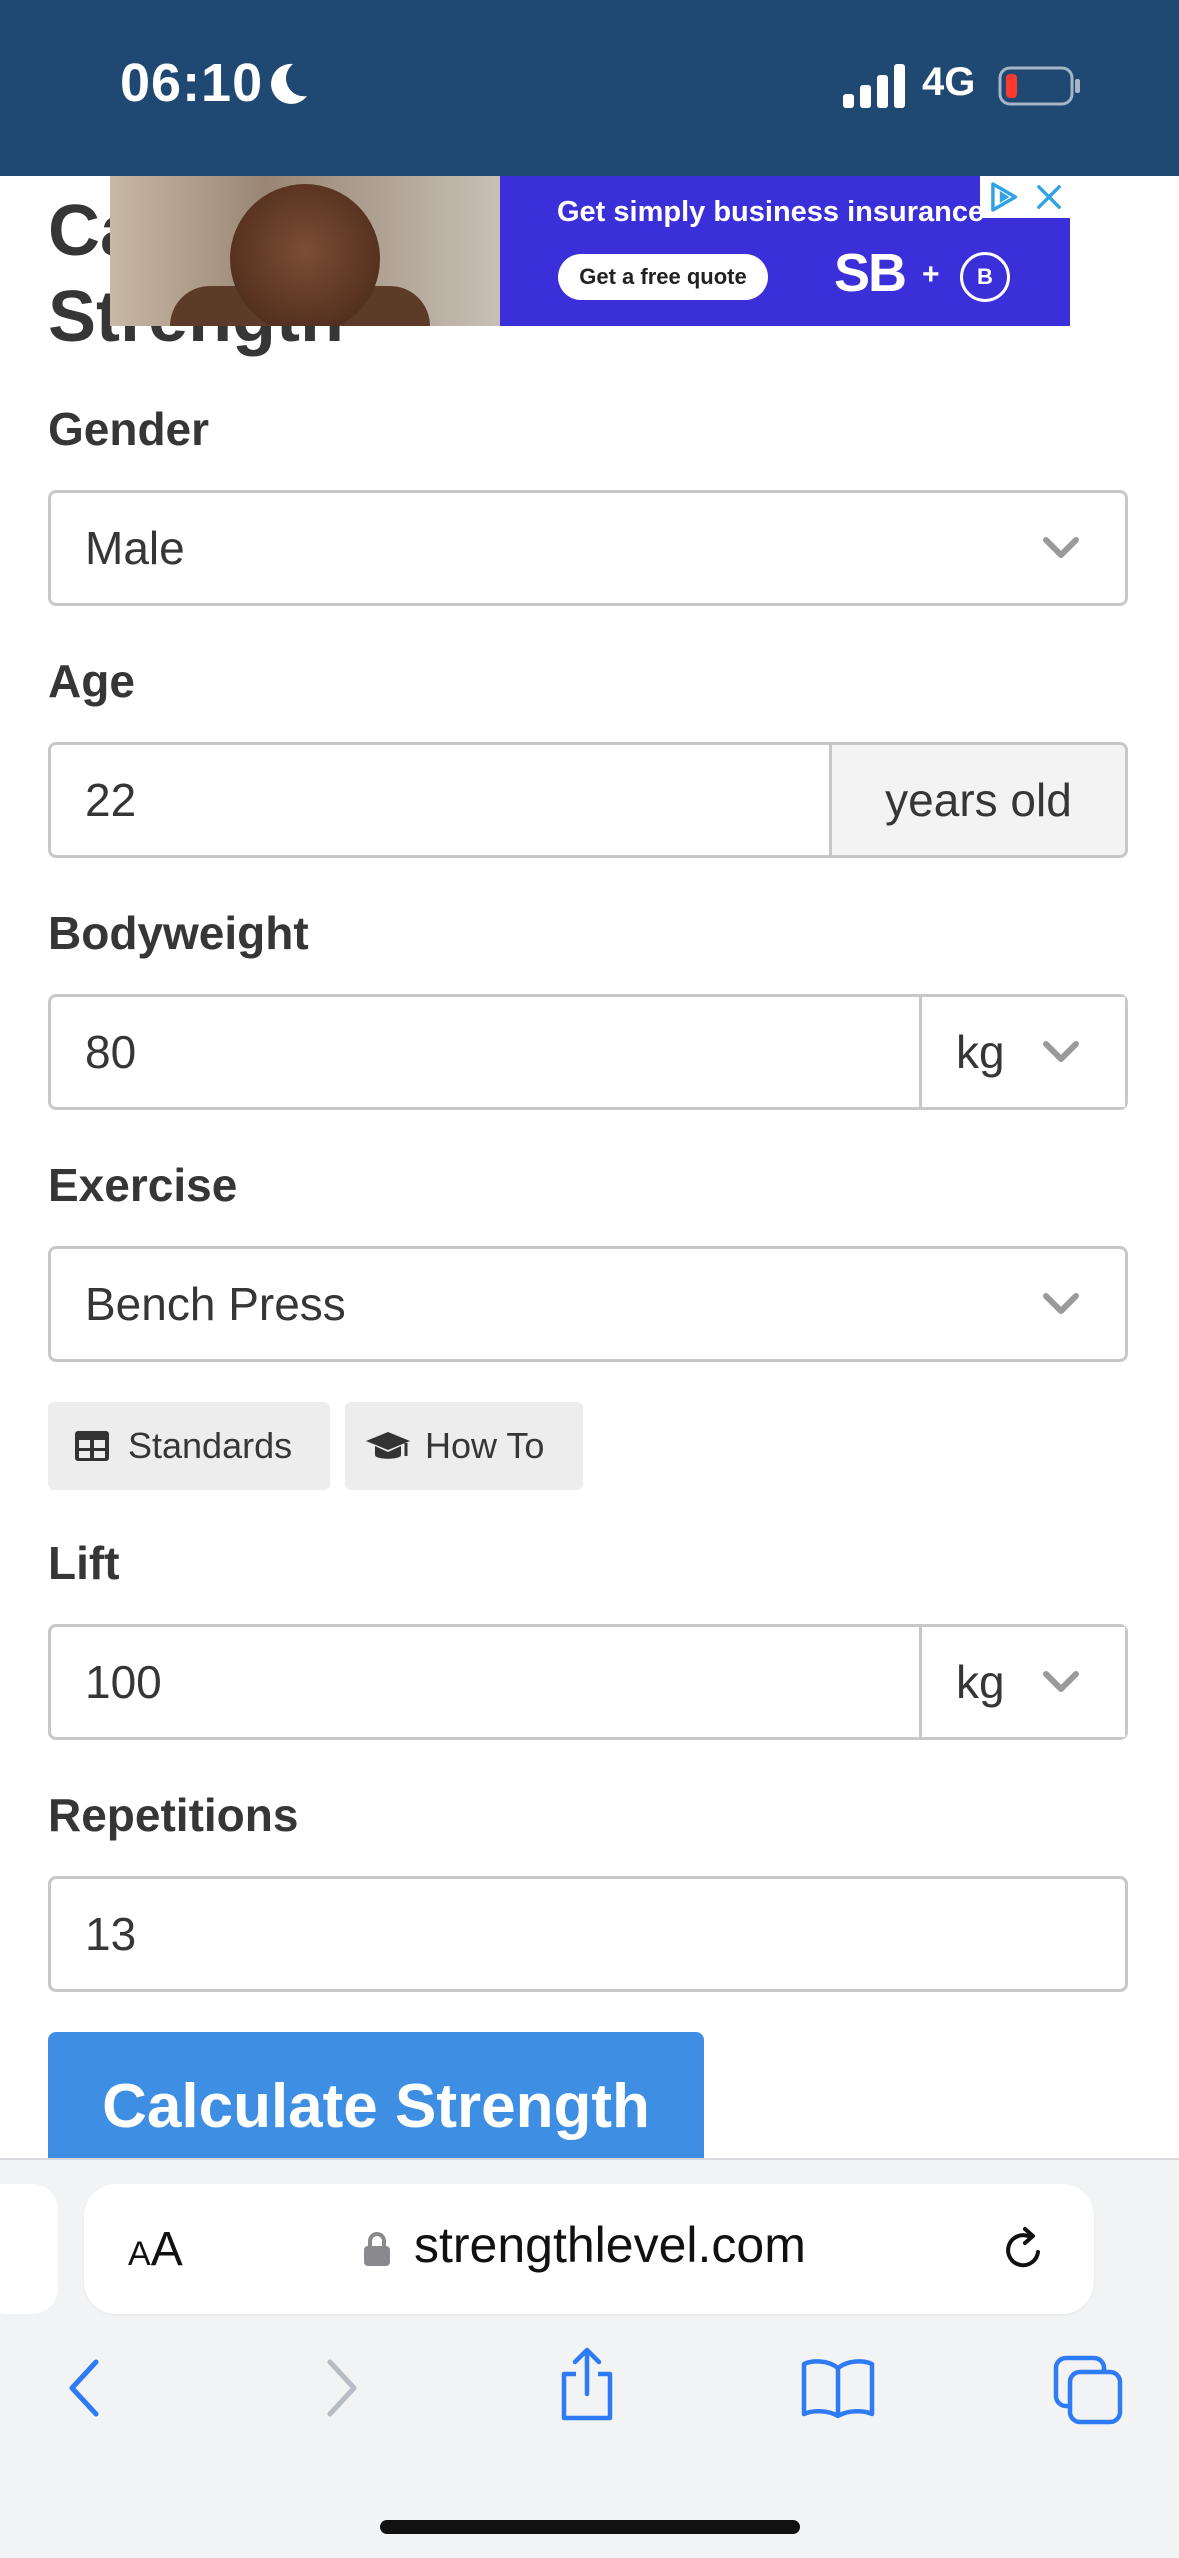  I want to click on how-to-label: How To, so click(485, 1445).